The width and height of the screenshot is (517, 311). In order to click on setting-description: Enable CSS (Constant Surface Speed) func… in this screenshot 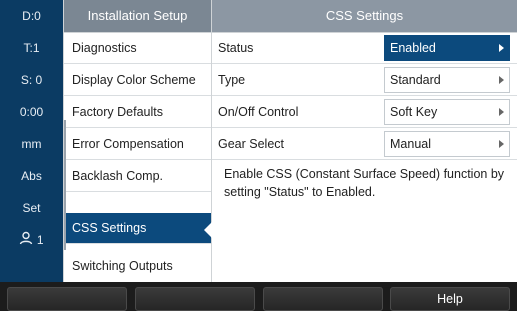, I will do `click(364, 183)`.